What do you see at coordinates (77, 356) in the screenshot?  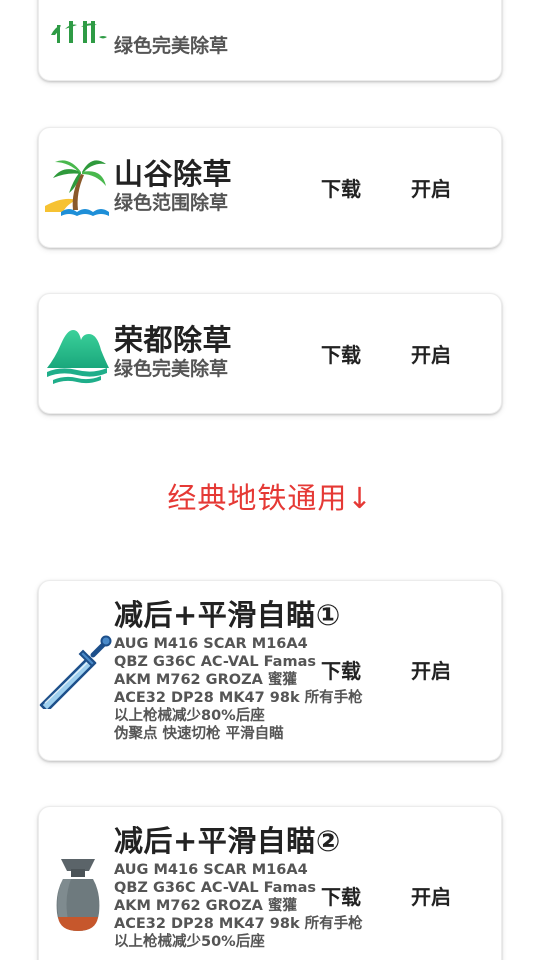 I see `mountain-icon` at bounding box center [77, 356].